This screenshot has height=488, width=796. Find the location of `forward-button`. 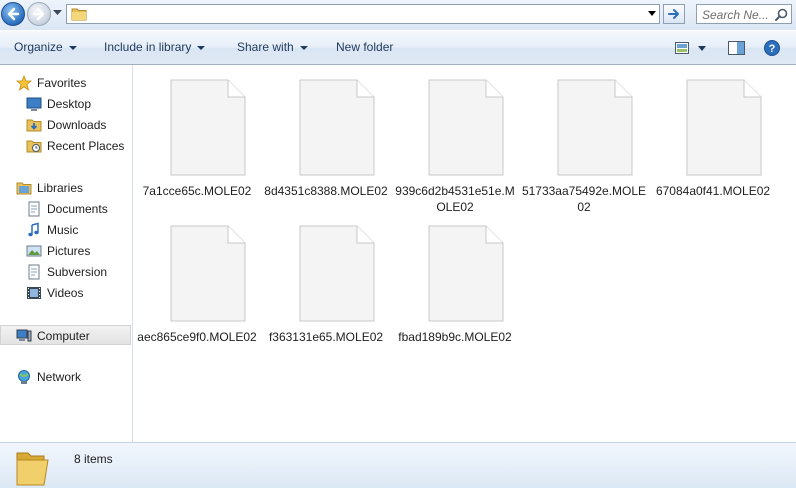

forward-button is located at coordinates (39, 14).